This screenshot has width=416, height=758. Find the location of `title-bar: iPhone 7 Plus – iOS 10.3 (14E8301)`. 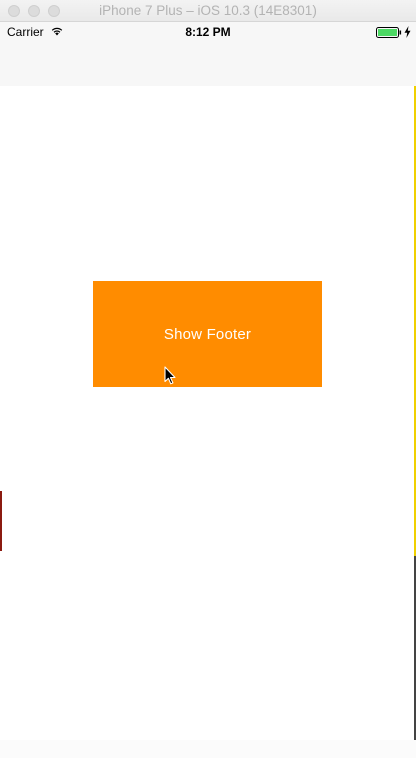

title-bar: iPhone 7 Plus – iOS 10.3 (14E8301) is located at coordinates (208, 11).